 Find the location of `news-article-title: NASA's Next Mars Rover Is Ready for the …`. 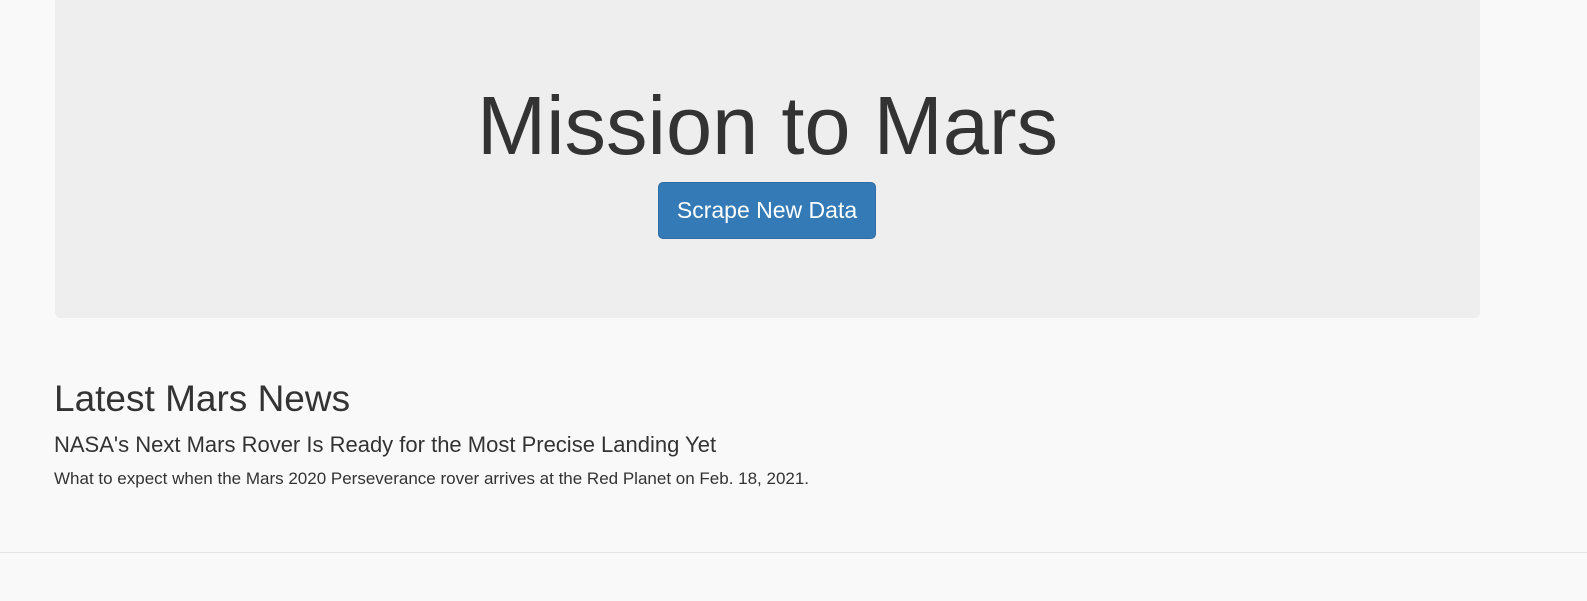

news-article-title: NASA's Next Mars Rover Is Ready for the … is located at coordinates (385, 444).